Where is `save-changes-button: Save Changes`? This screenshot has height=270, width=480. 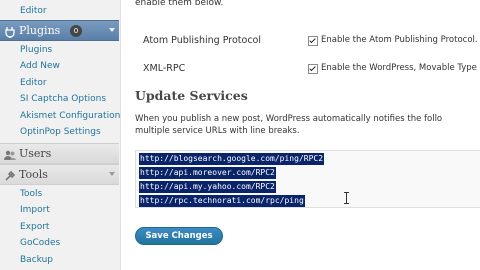 save-changes-button: Save Changes is located at coordinates (179, 236).